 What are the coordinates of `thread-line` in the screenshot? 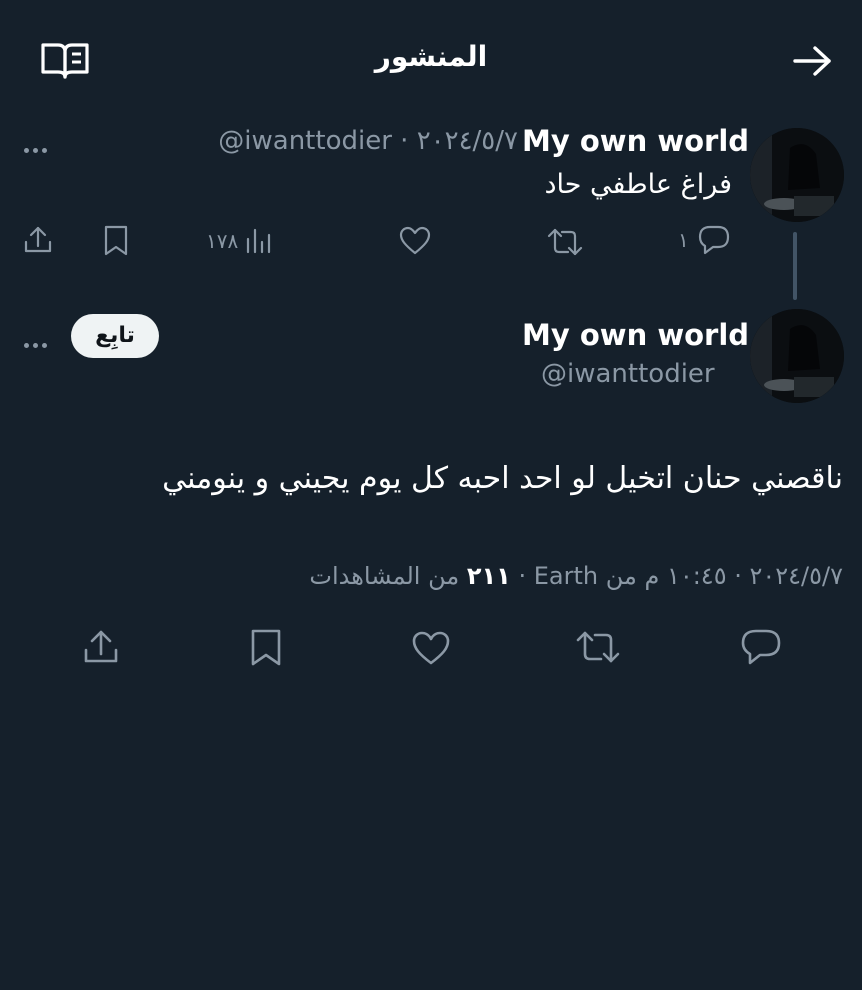 It's located at (795, 266).